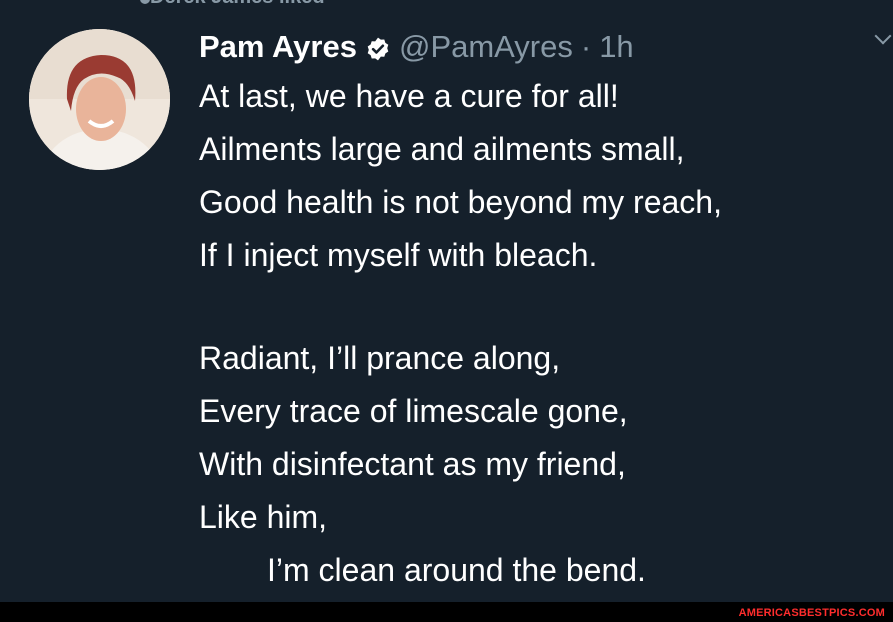 The image size is (893, 622). I want to click on display-name: Pam Ayres, so click(278, 47).